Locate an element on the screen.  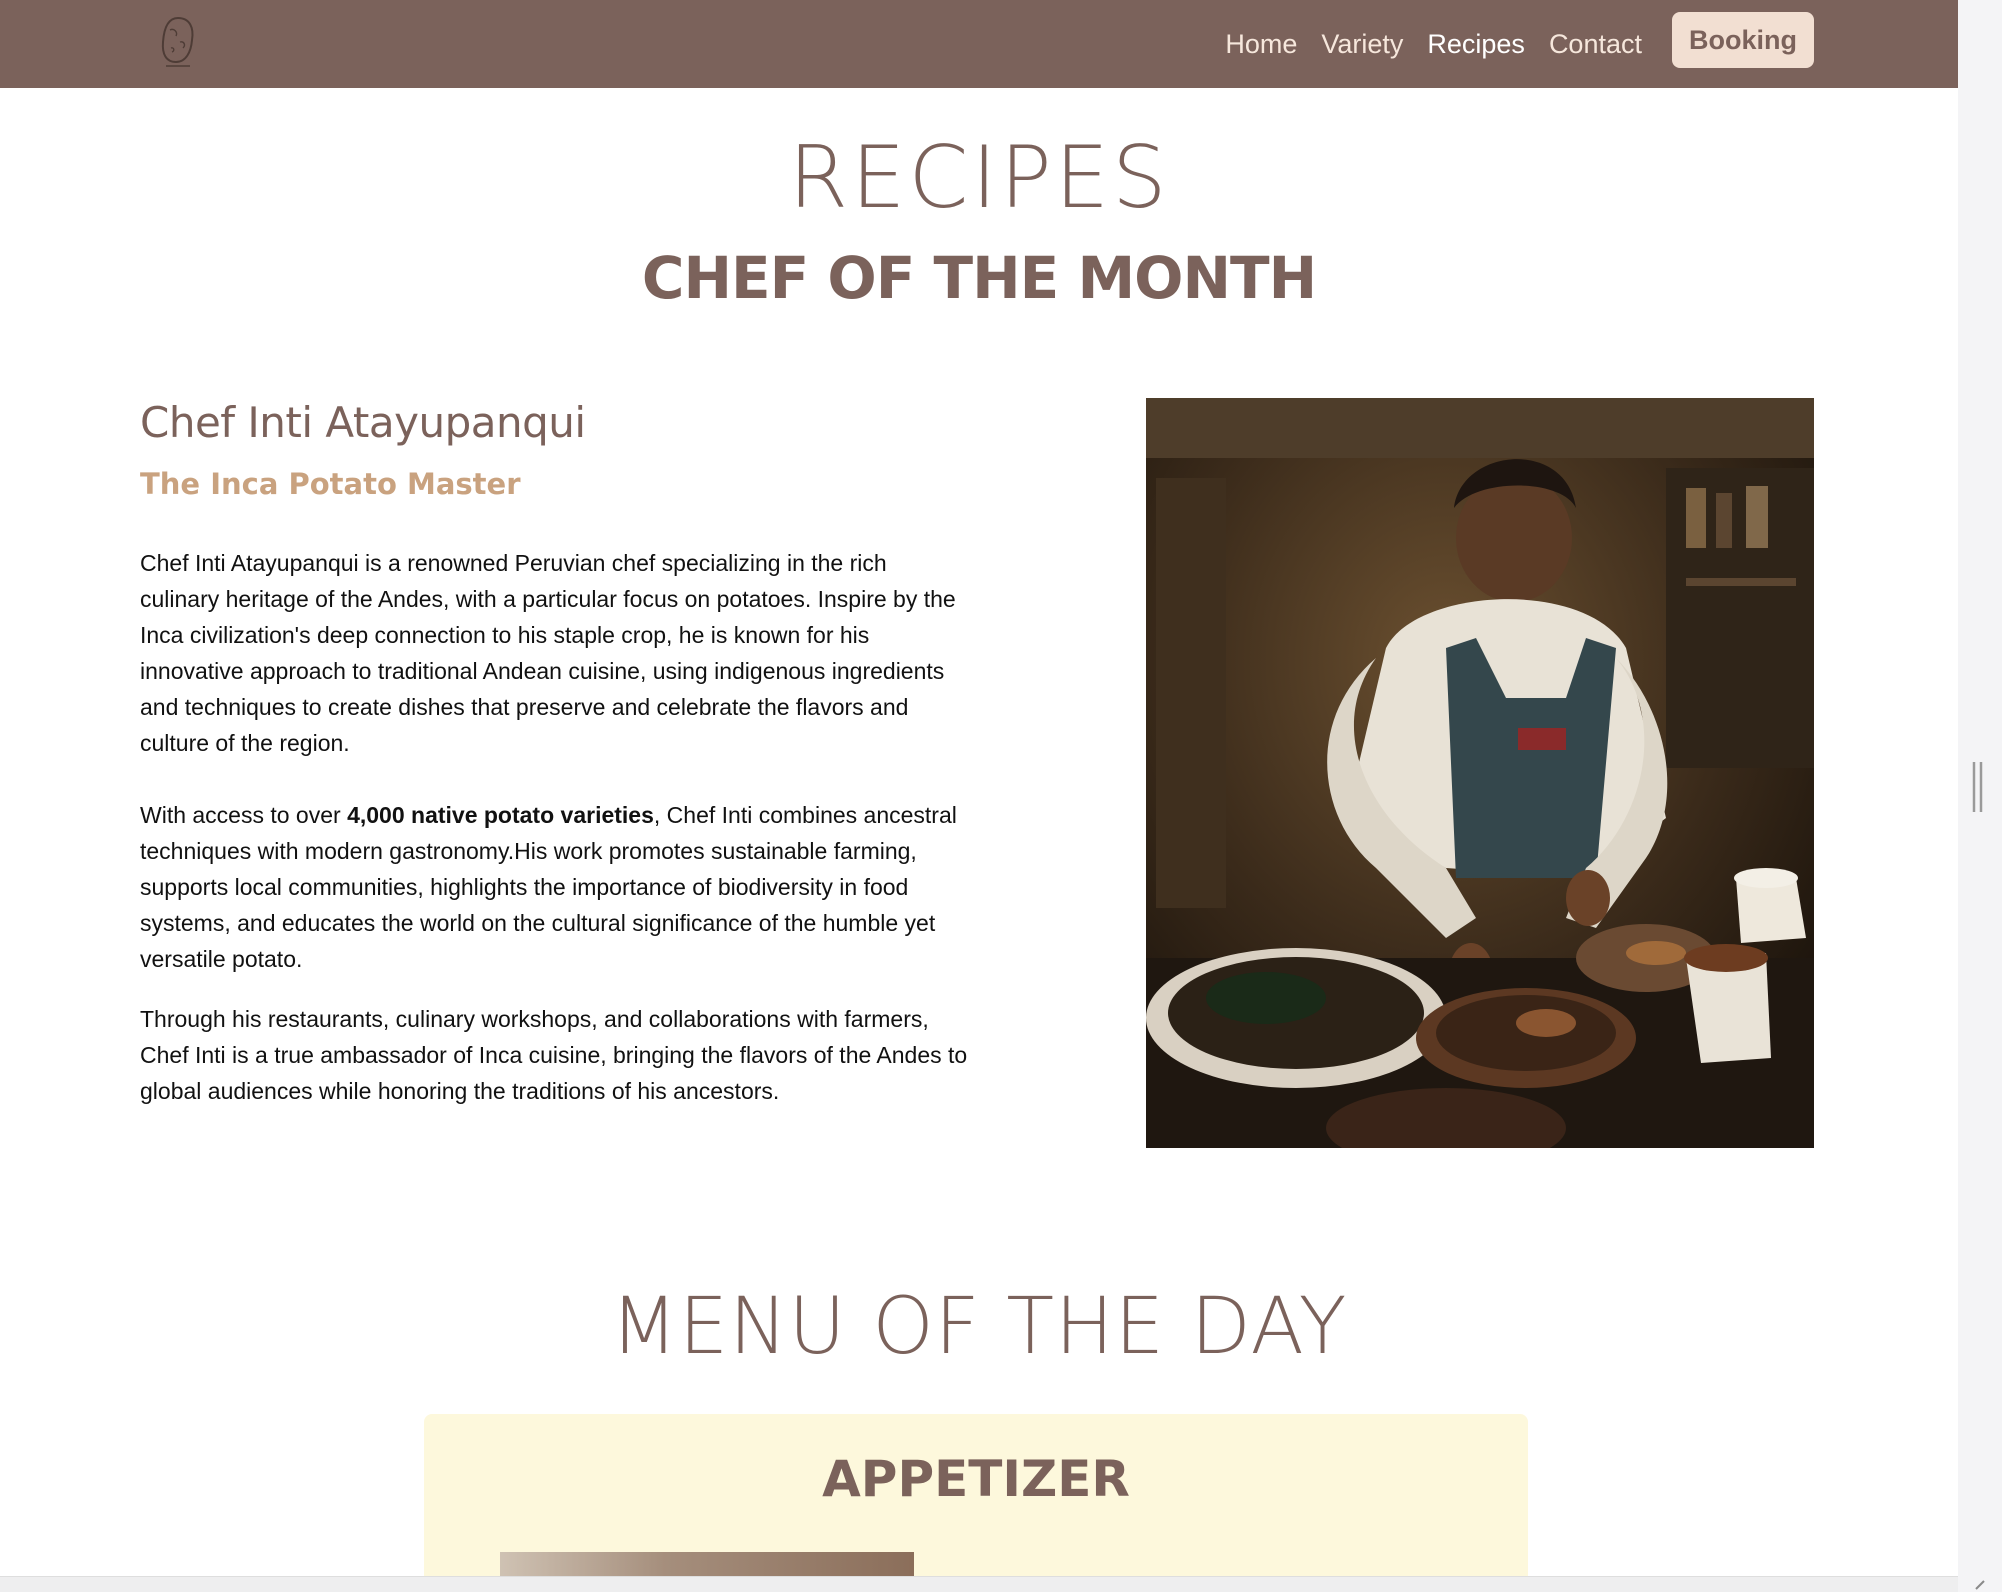
section-title-menu: MENU OF THE DAY is located at coordinates (979, 1327).